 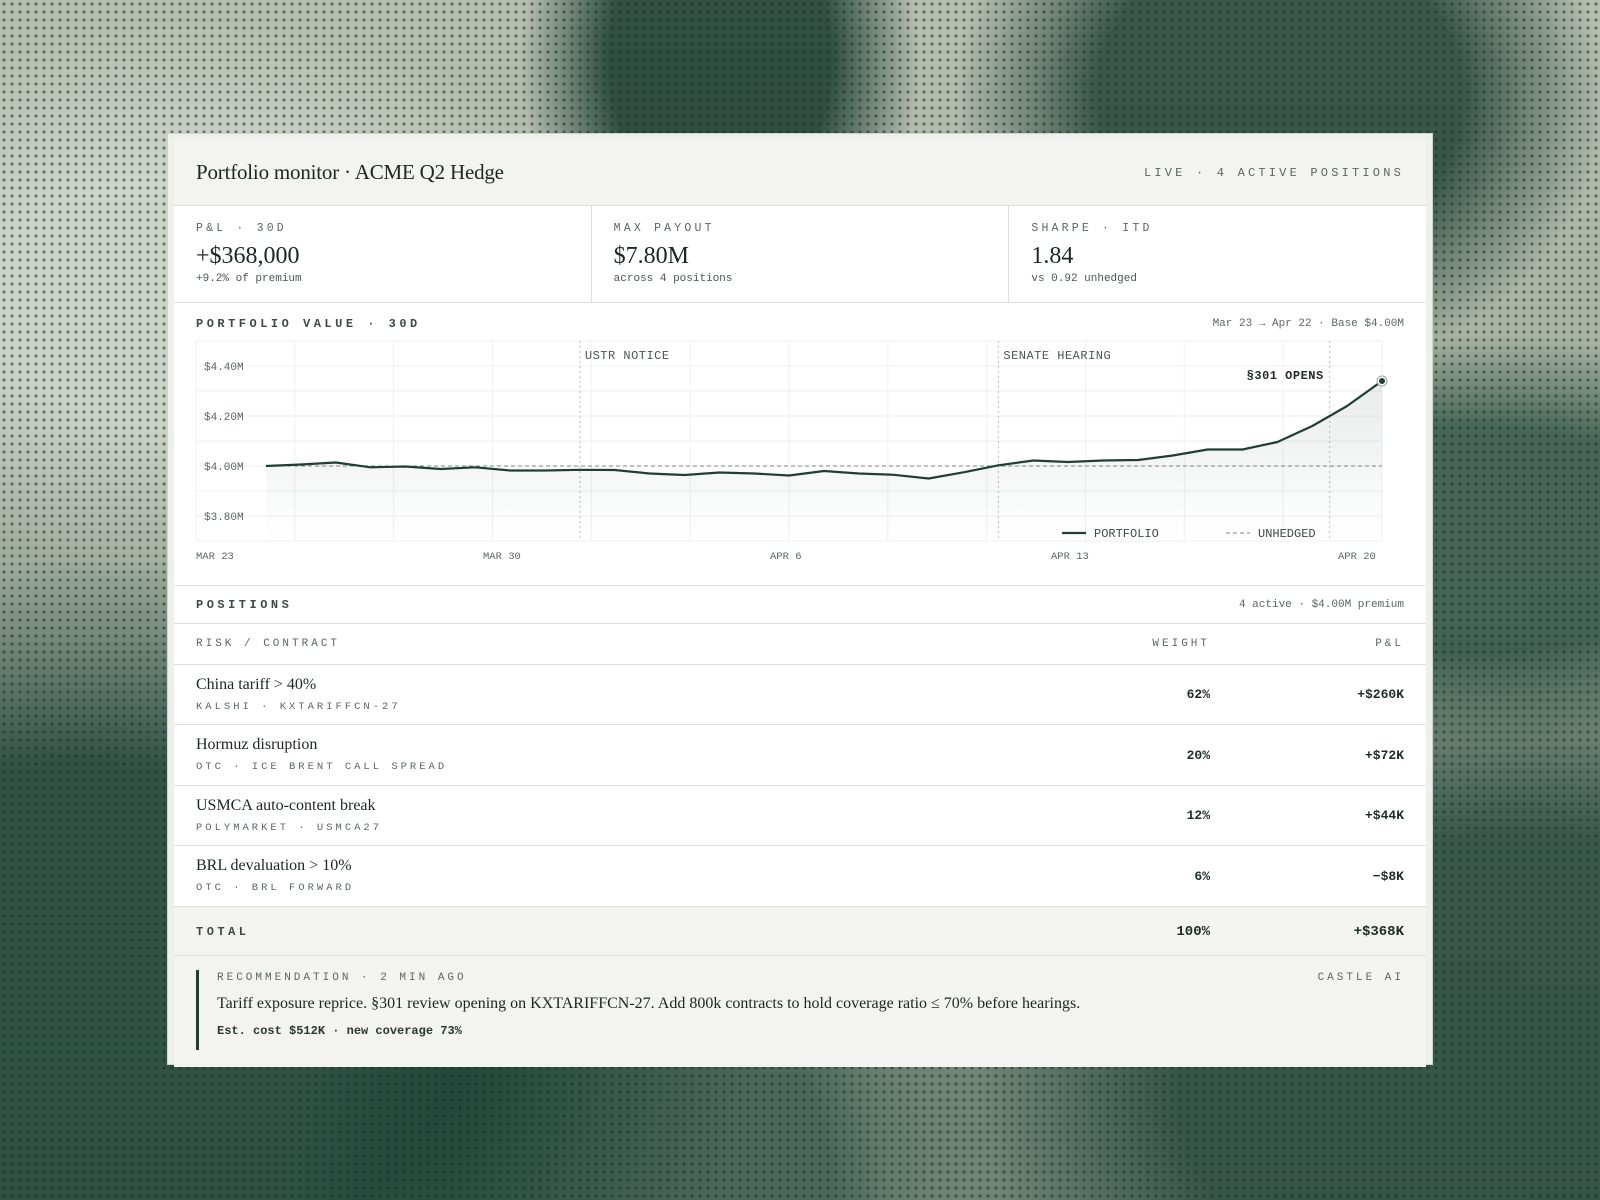 What do you see at coordinates (339, 1030) in the screenshot?
I see `recommendation-cost: Est. cost $512K · new coverage 73%` at bounding box center [339, 1030].